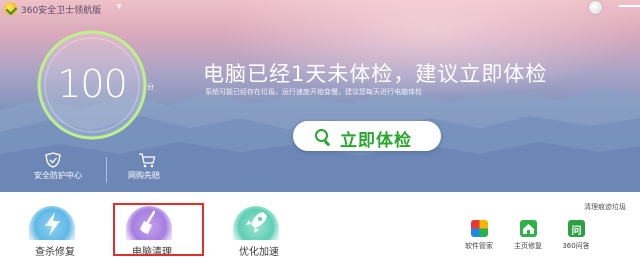  What do you see at coordinates (629, 6) in the screenshot?
I see `window-controls` at bounding box center [629, 6].